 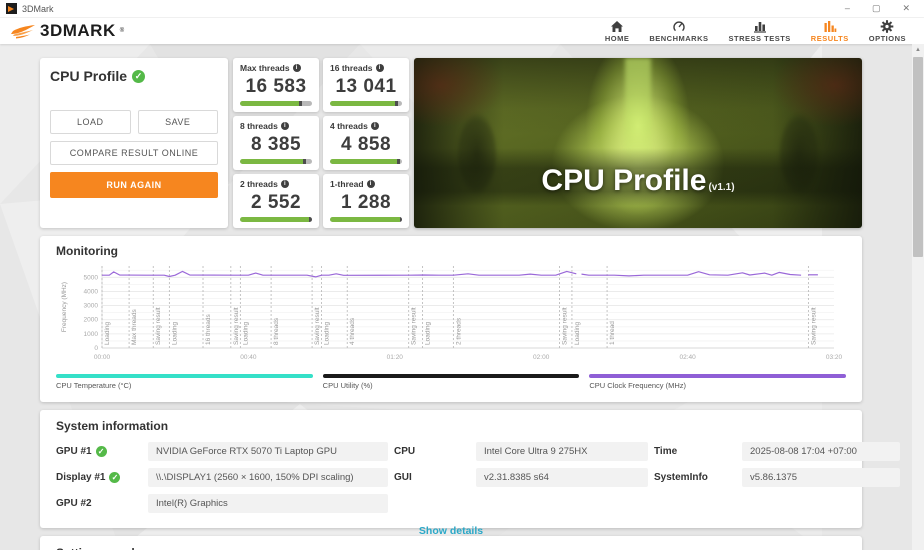 What do you see at coordinates (405, 451) in the screenshot?
I see `cpu-label: CPU` at bounding box center [405, 451].